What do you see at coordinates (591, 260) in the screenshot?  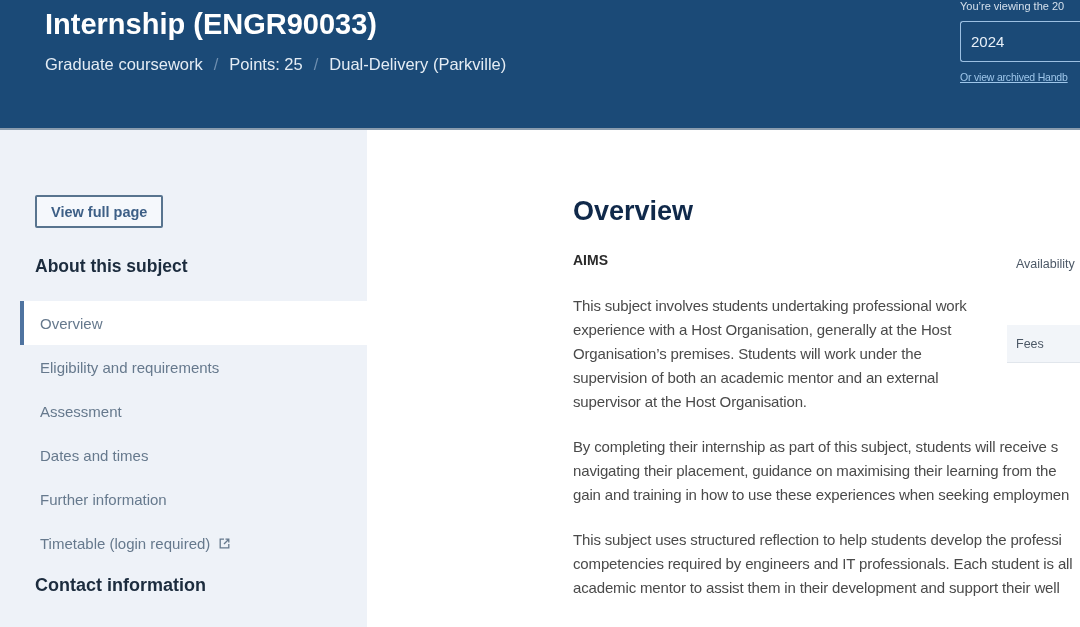 I see `section-label: AIMS` at bounding box center [591, 260].